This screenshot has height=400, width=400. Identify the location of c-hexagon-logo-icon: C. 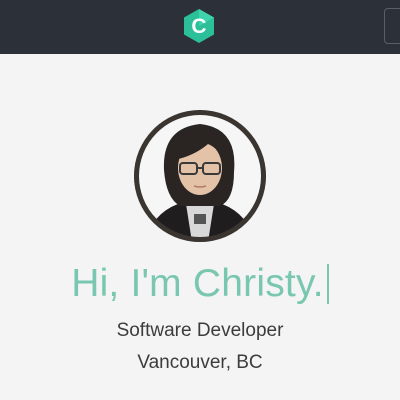
(199, 26).